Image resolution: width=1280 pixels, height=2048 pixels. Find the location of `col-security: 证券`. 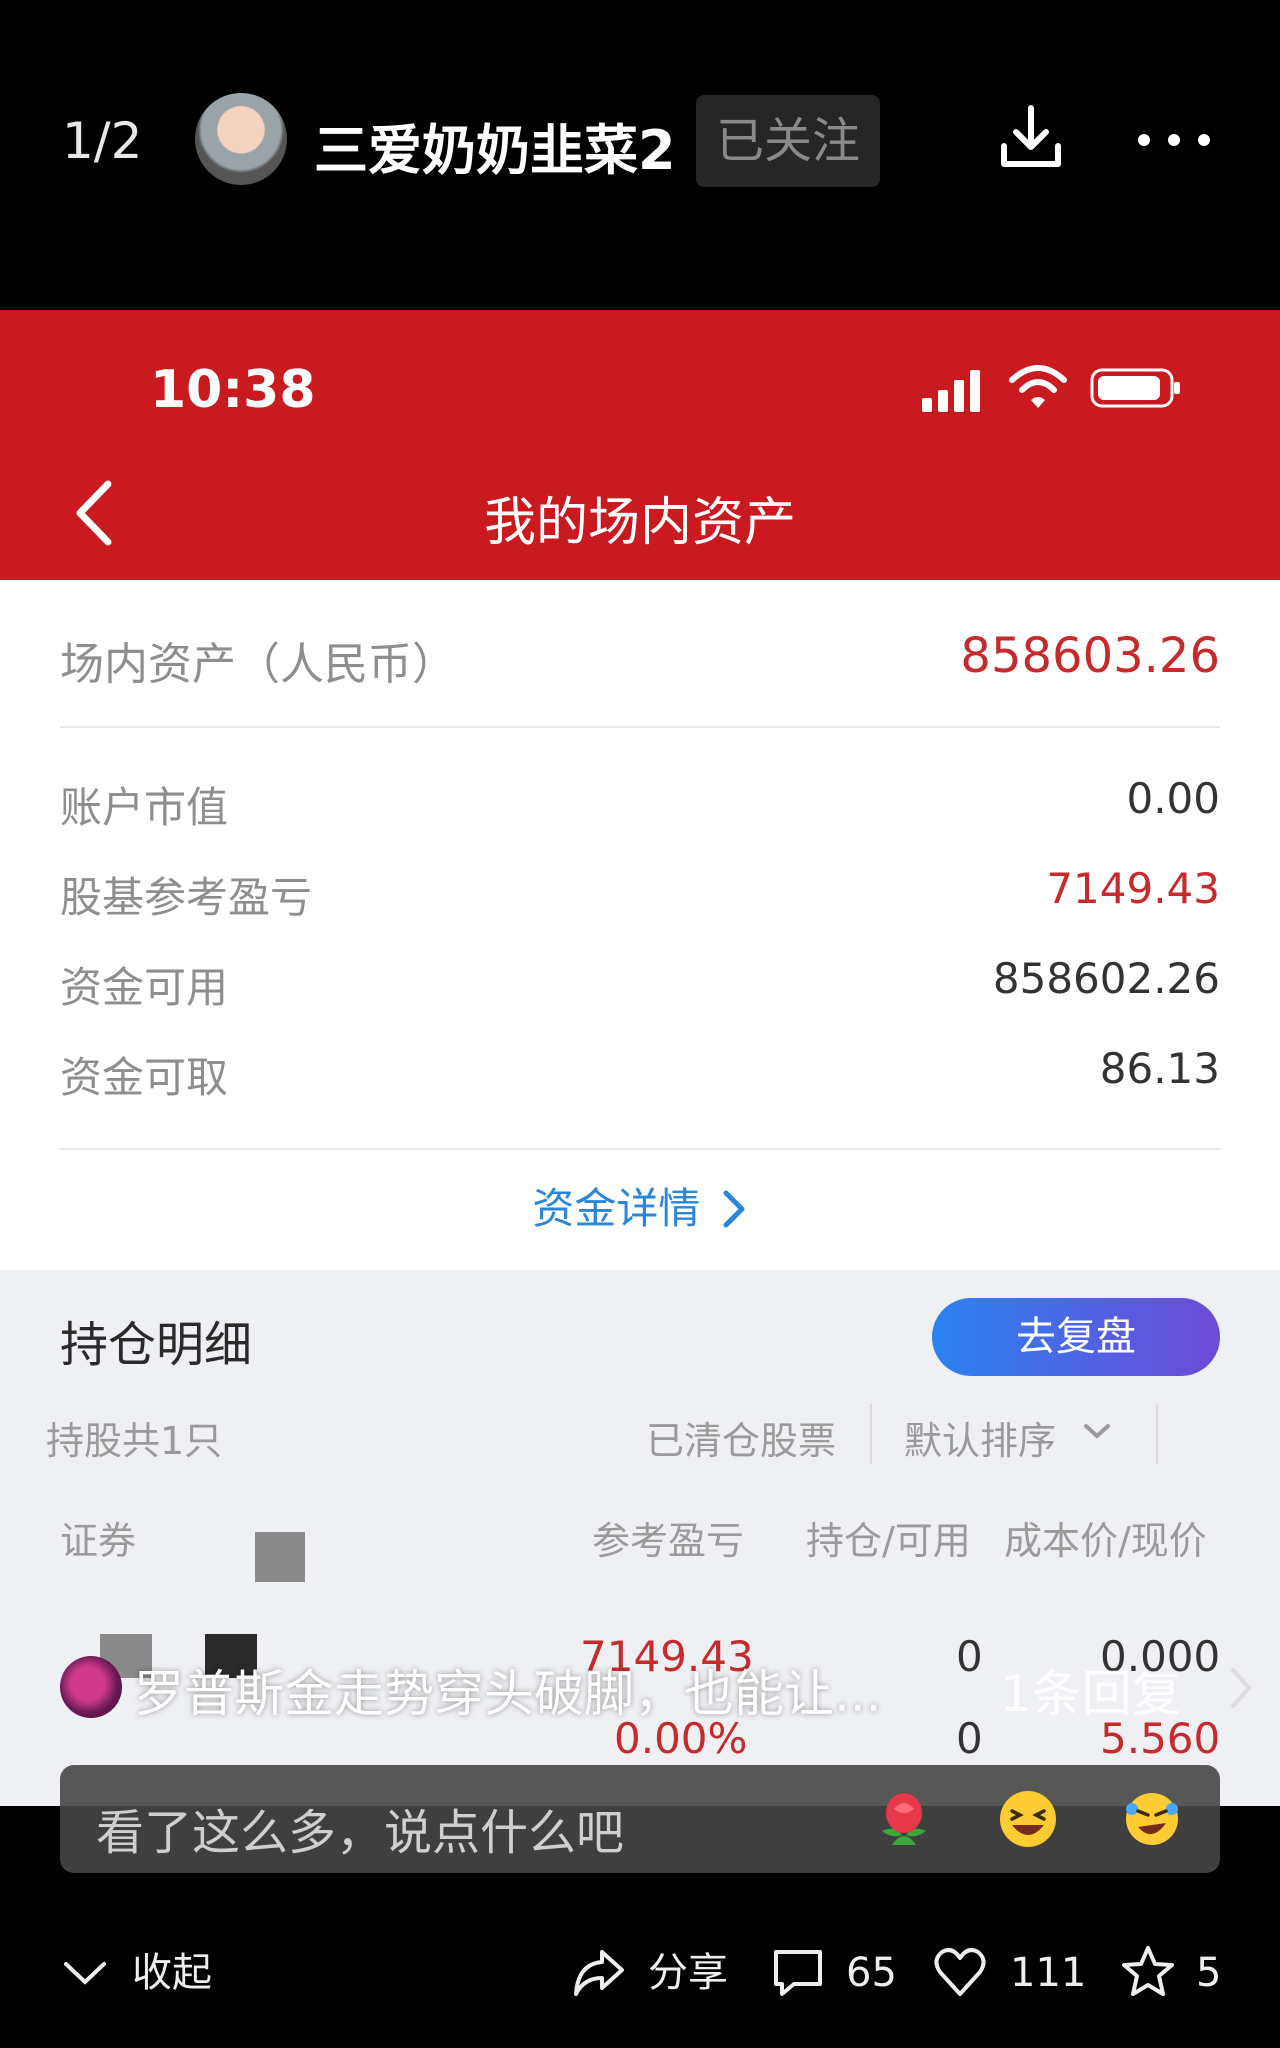

col-security: 证券 is located at coordinates (98, 1541).